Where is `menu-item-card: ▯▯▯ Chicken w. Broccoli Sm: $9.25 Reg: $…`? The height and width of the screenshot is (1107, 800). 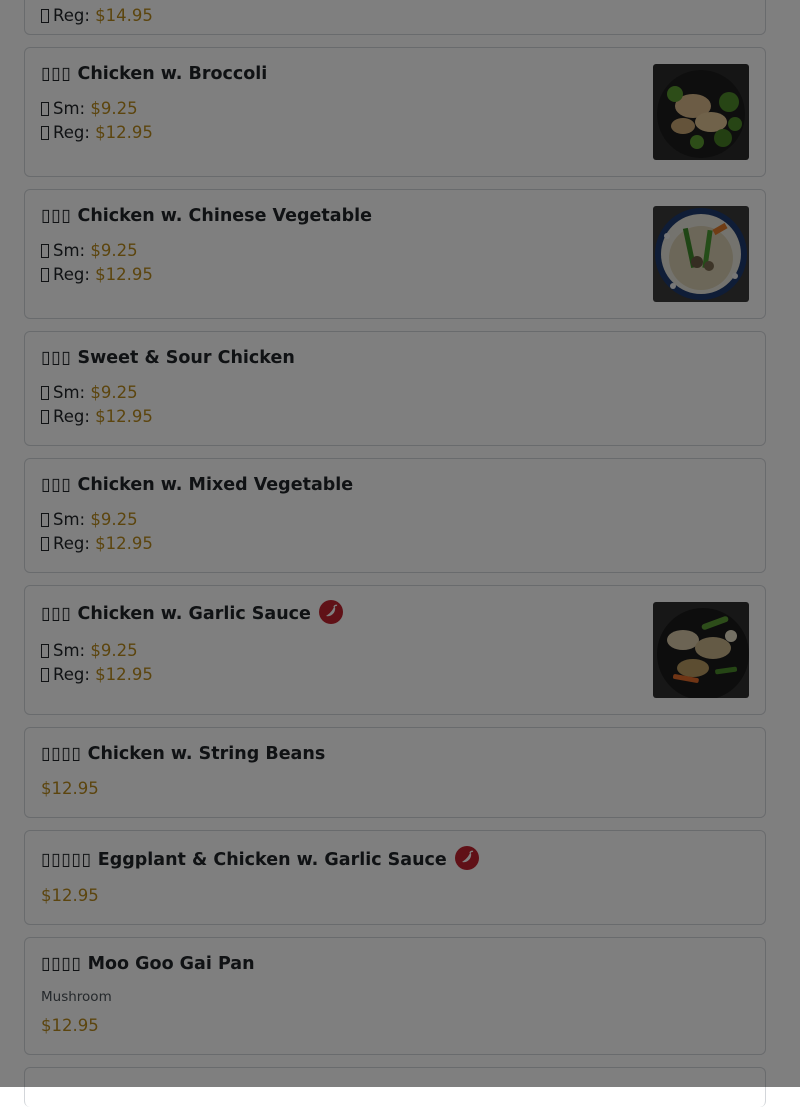 menu-item-card: ▯▯▯ Chicken w. Broccoli Sm: $9.25 Reg: $… is located at coordinates (395, 112).